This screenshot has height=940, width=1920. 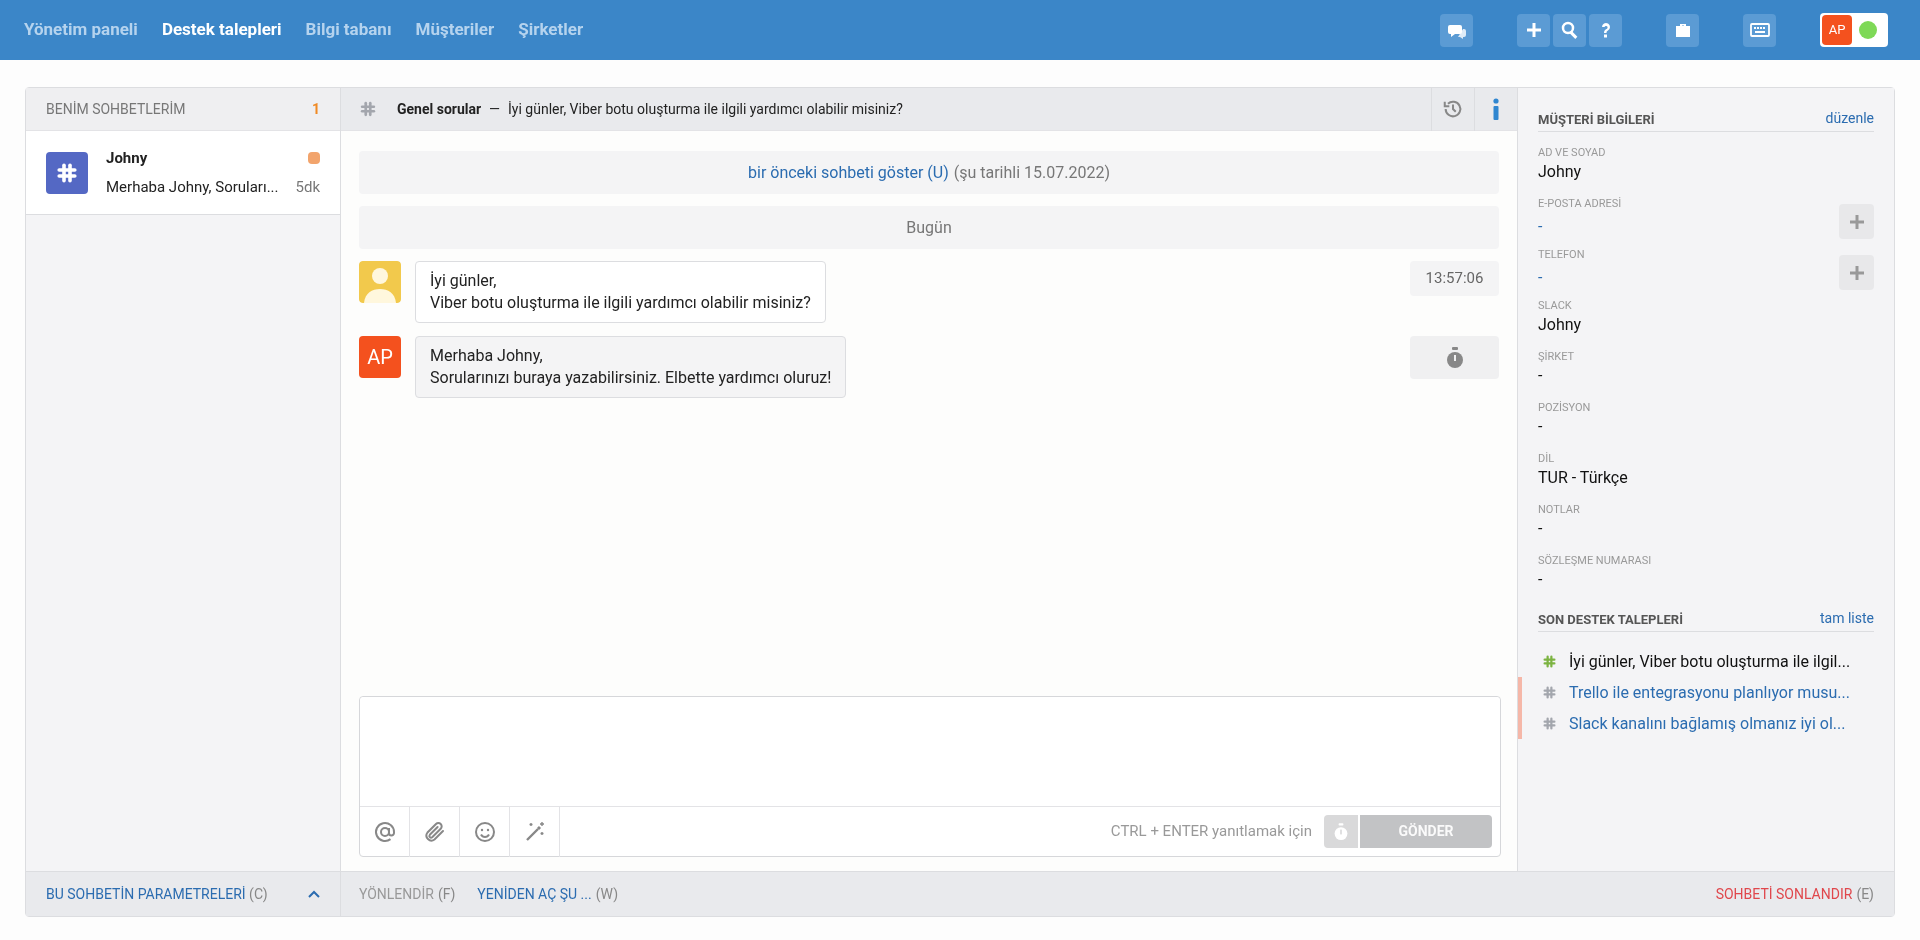 What do you see at coordinates (1555, 306) in the screenshot?
I see `field-label: SLACK` at bounding box center [1555, 306].